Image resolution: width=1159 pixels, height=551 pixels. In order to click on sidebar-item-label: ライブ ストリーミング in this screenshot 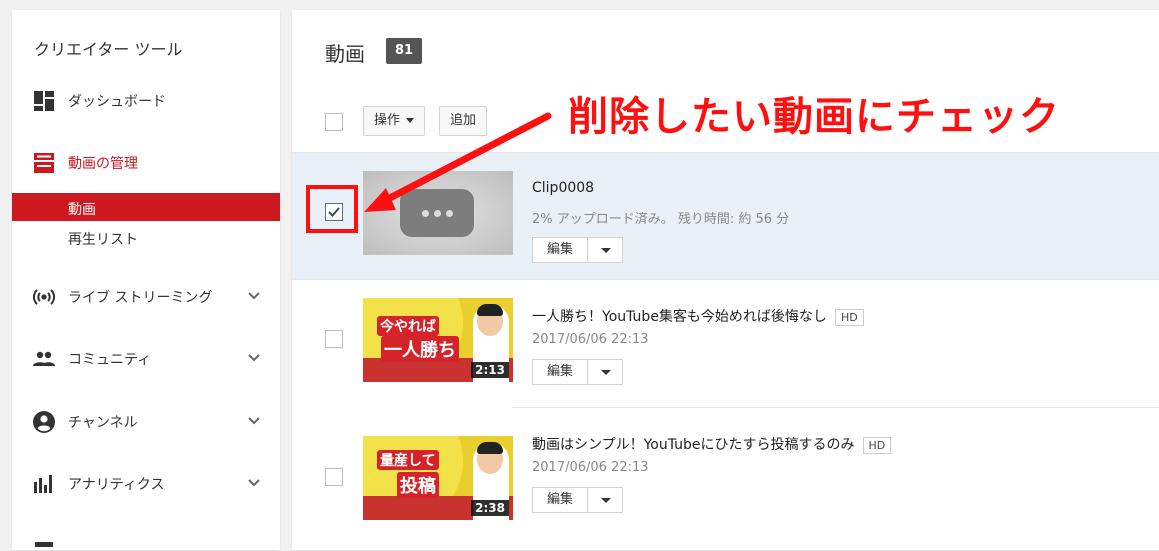, I will do `click(140, 298)`.